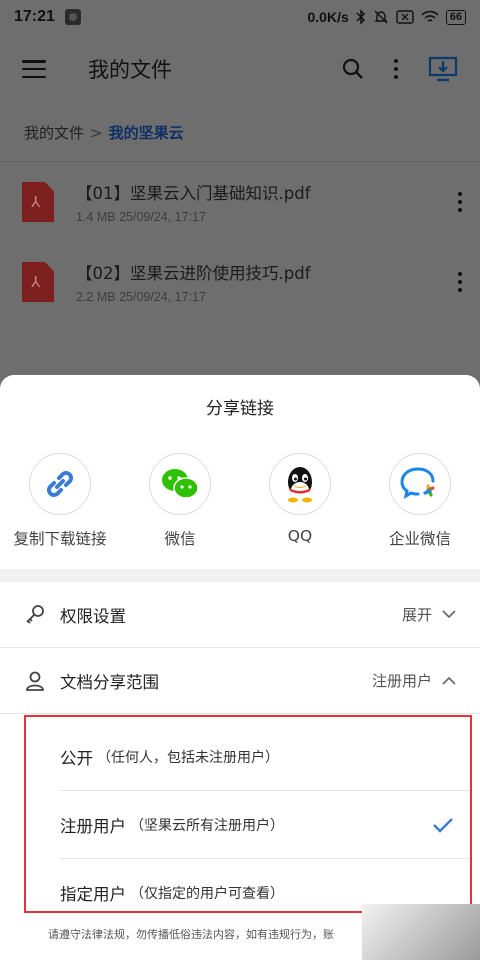  What do you see at coordinates (60, 484) in the screenshot?
I see `link-icon` at bounding box center [60, 484].